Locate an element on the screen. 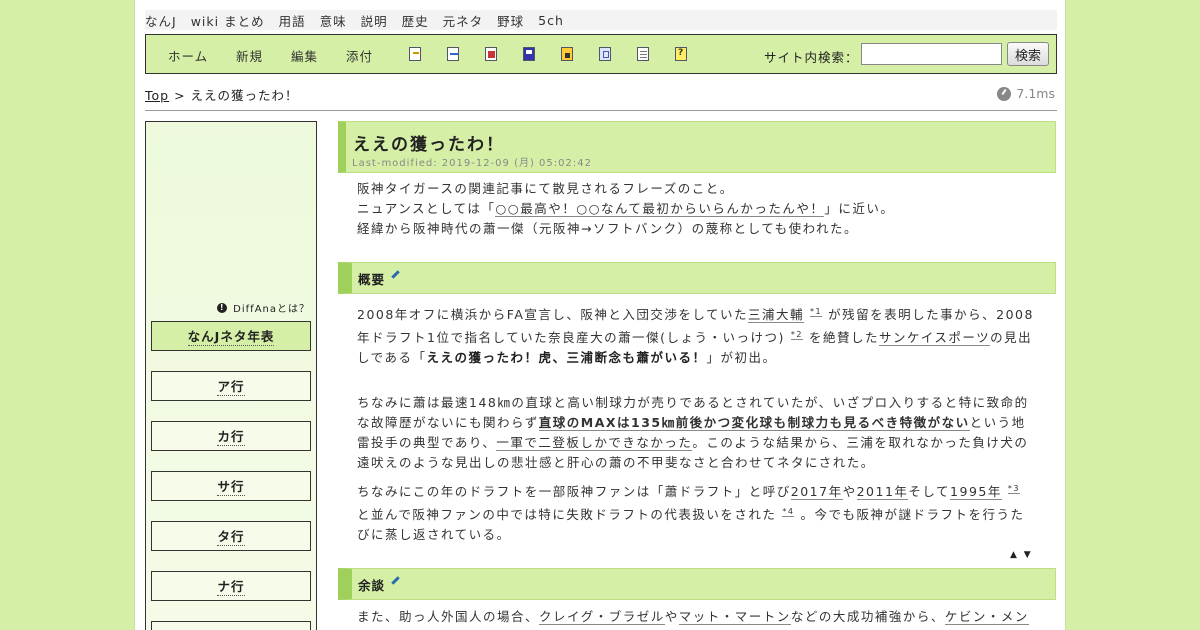 This screenshot has width=1200, height=630. top-nav: なんJ wiki まとめ 用語 意味 説明 歴史 元ネタ 野球 5ch is located at coordinates (601, 20).